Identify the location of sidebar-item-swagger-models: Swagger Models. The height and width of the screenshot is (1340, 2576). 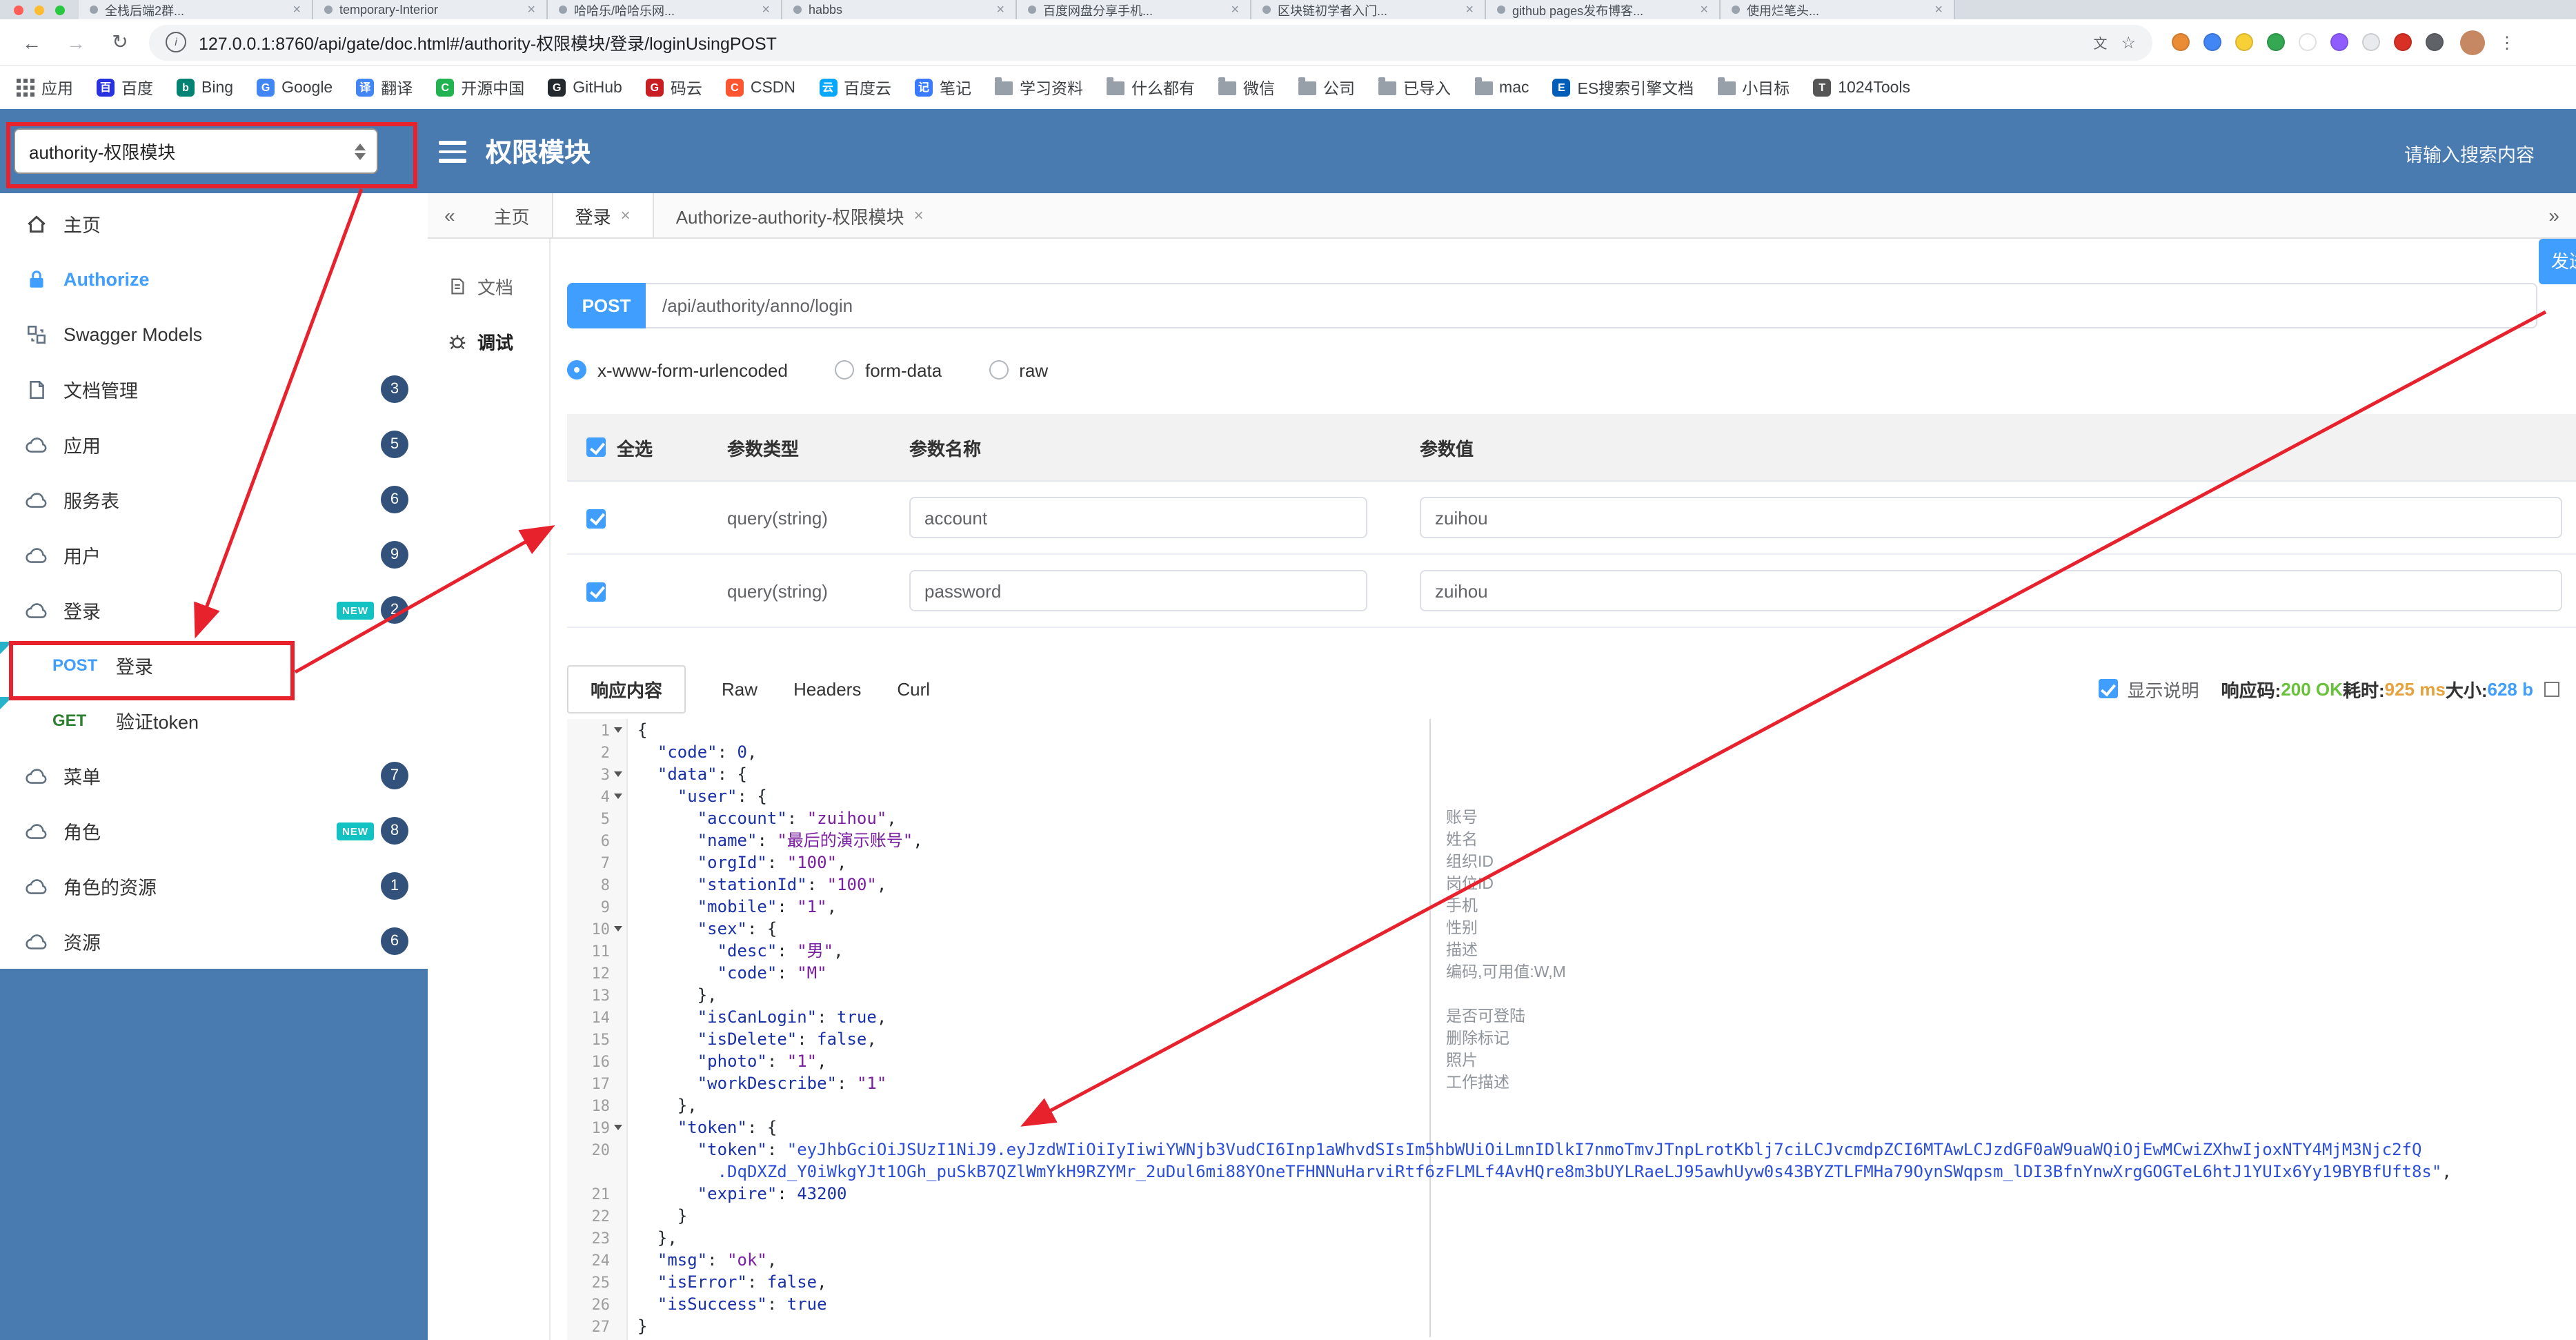
(214, 334).